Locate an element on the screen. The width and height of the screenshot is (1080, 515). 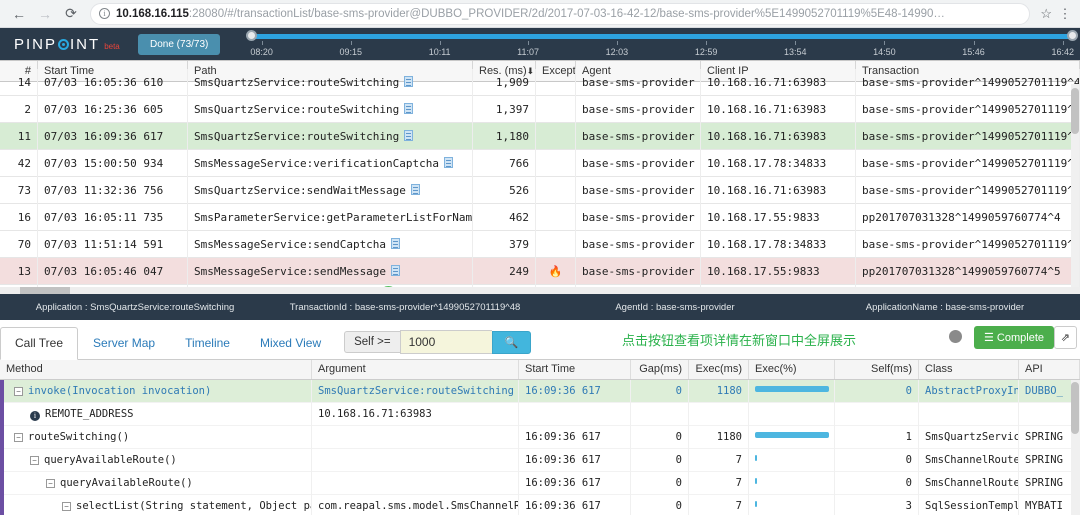
cell-path: SmsMessageService:sendMessage is located at coordinates (330, 271).